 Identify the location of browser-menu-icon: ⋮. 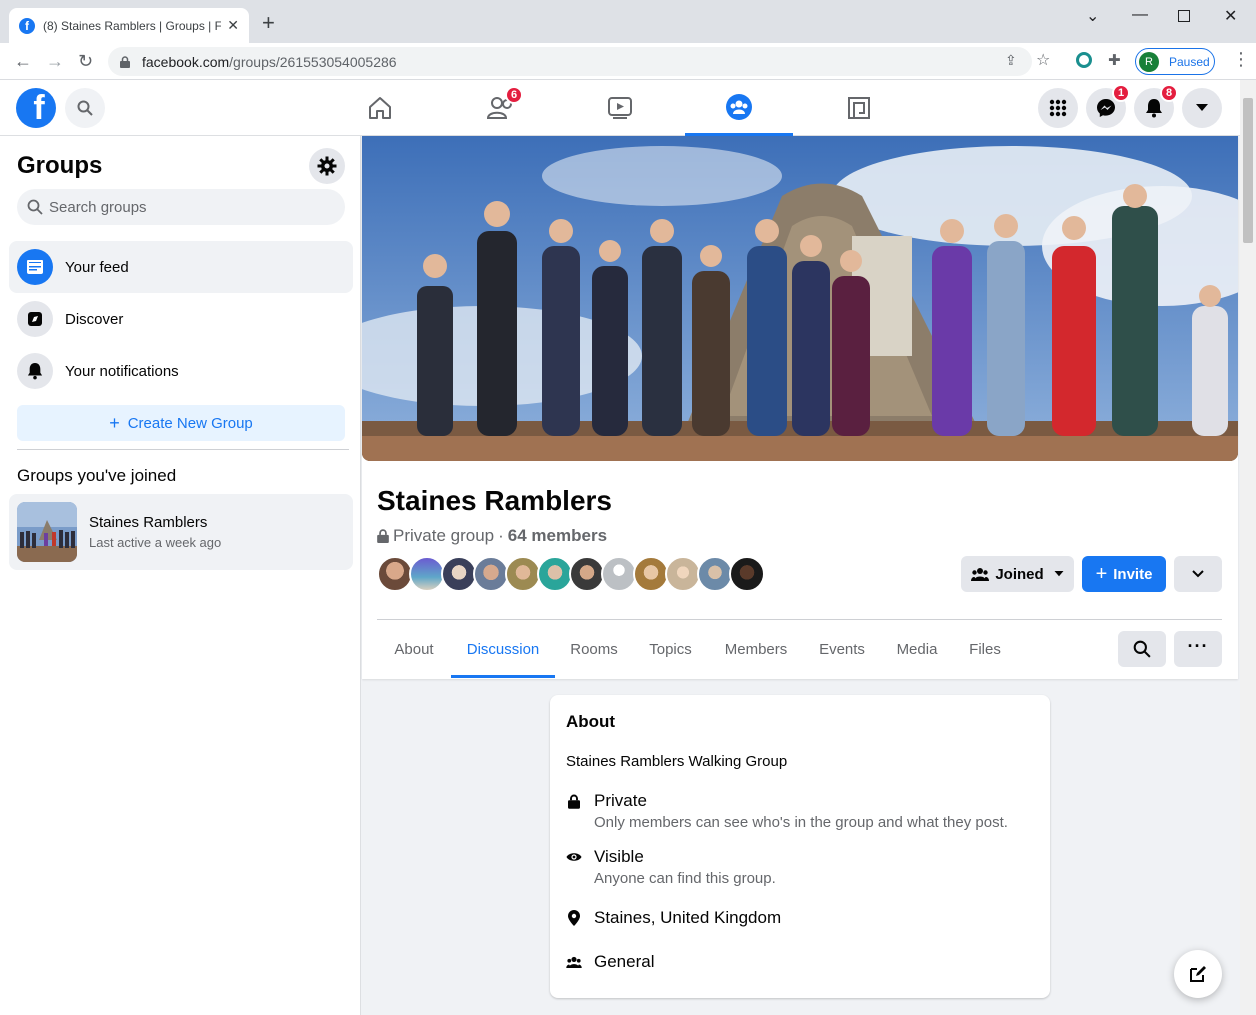
(1241, 59).